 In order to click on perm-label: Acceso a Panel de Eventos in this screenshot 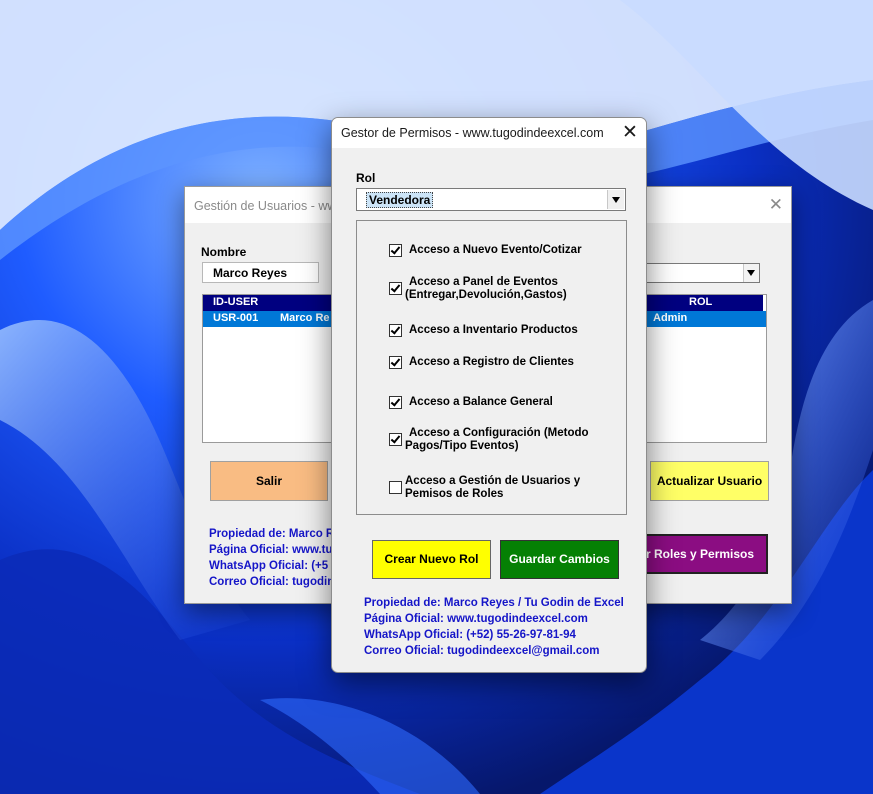, I will do `click(483, 282)`.